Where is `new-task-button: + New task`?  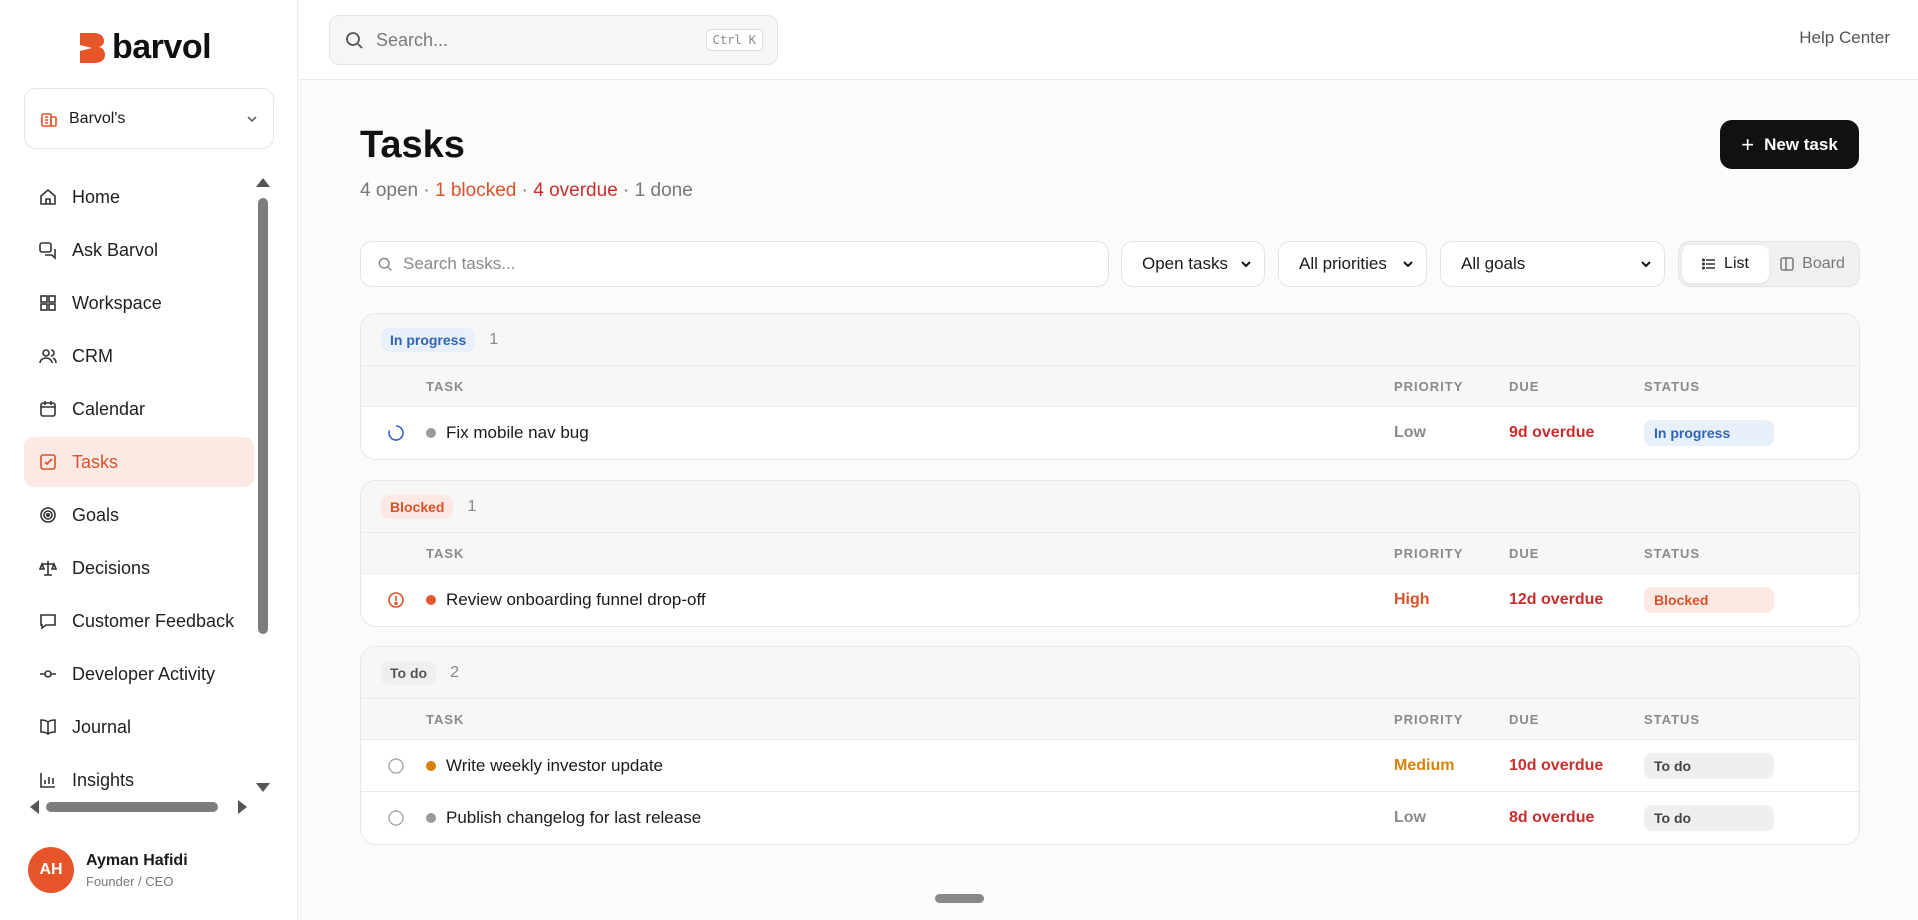
new-task-button: + New task is located at coordinates (1789, 144).